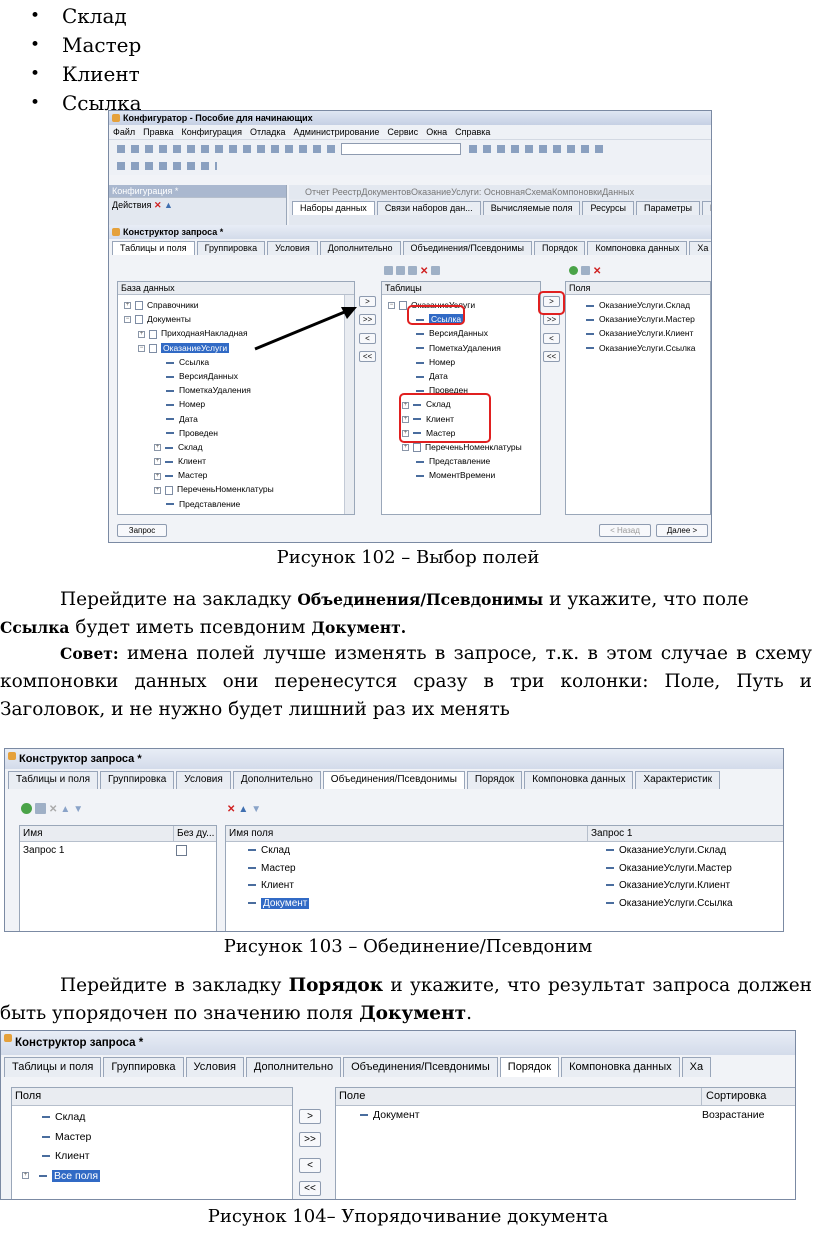 This screenshot has width=816, height=1240. I want to click on figure-103-caption: Рисунок 103 – Обединение/Псевдоним, so click(408, 946).